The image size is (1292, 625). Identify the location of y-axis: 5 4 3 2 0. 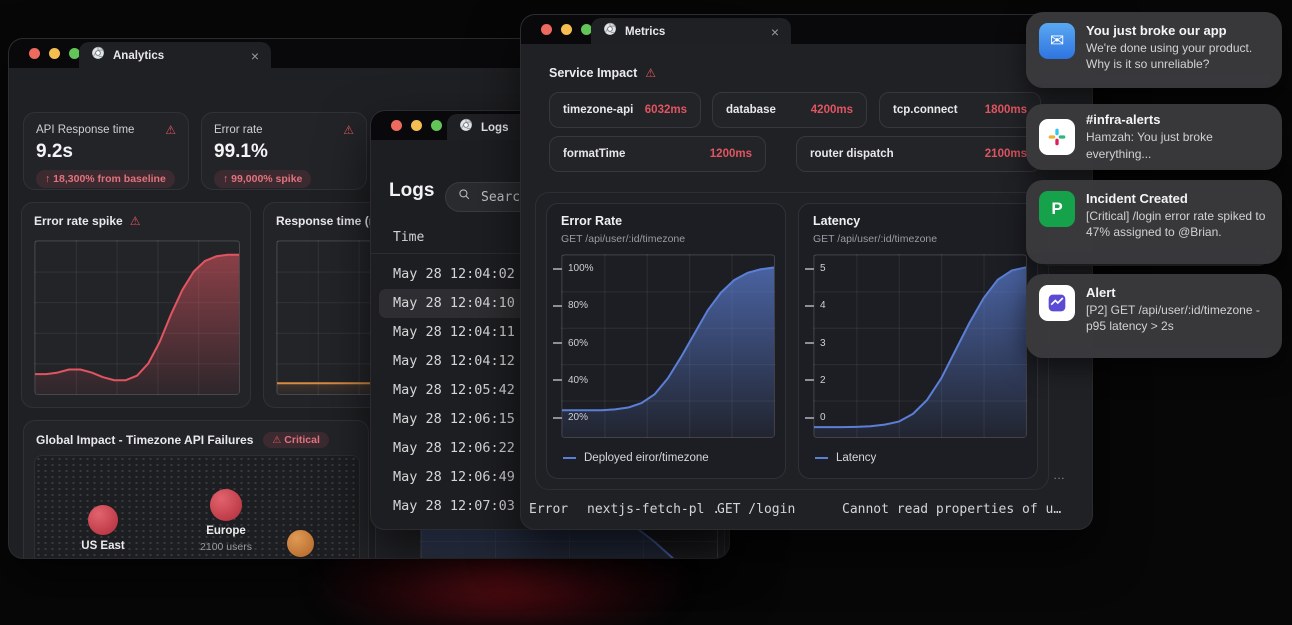
(815, 345).